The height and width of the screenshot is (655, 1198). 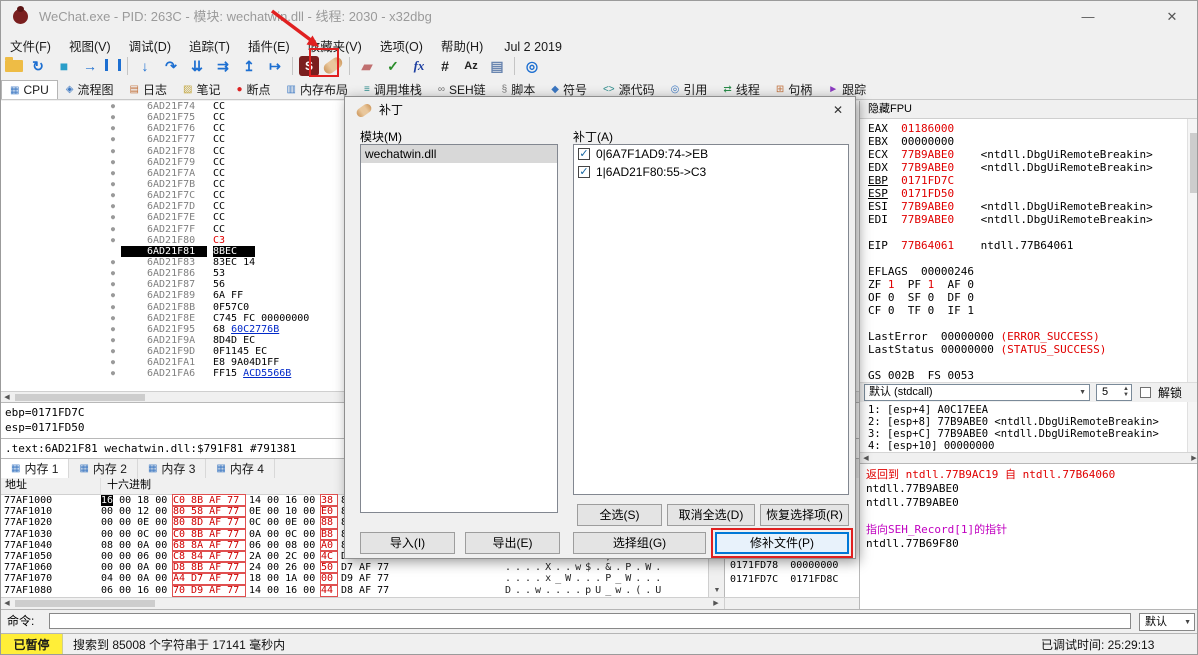 I want to click on register-line: ESI 77B9ABE0 <ntdll.DbgUiRemoteBreakin>, so click(x=1027, y=206).